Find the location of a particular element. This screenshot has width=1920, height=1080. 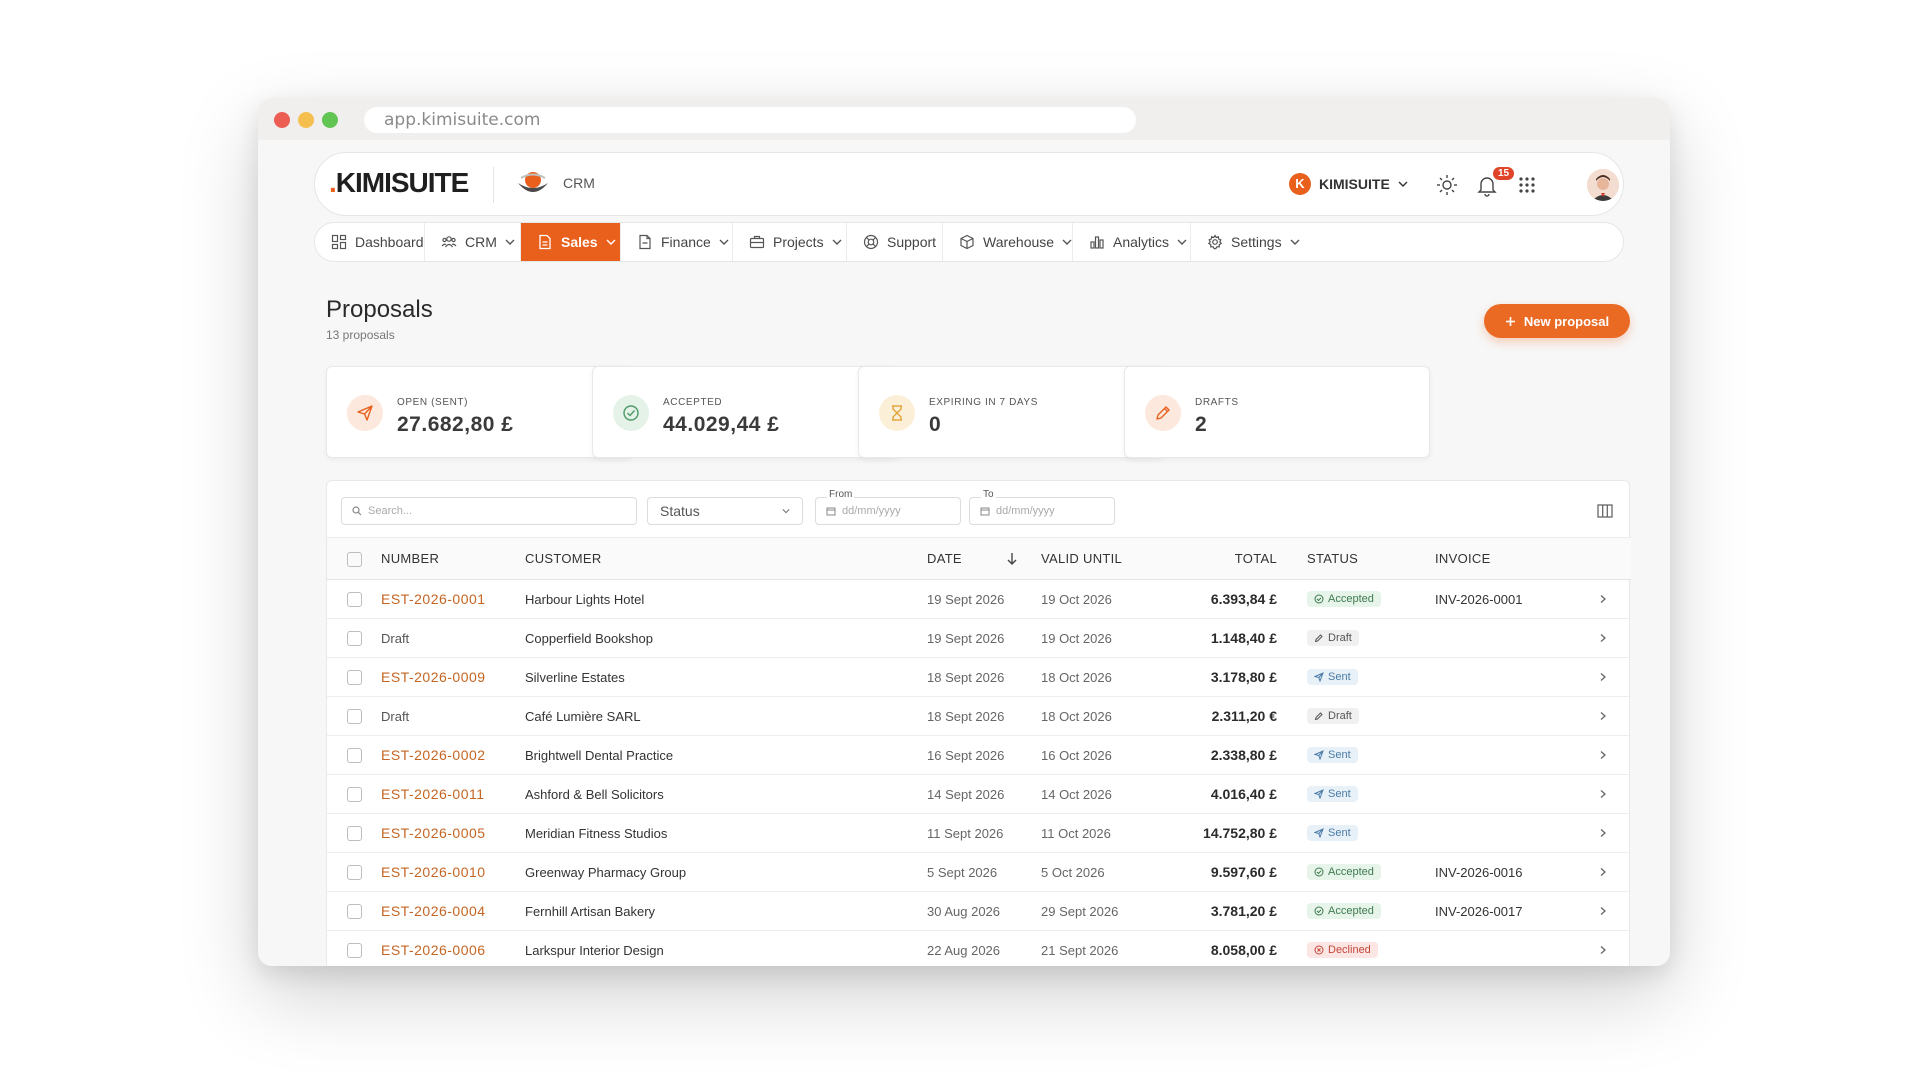

nav-item-analytics: Analytics is located at coordinates (1132, 242).